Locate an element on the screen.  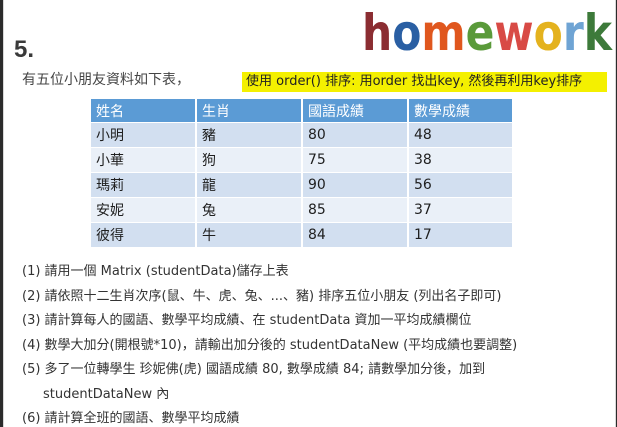
table-row: 安妮 兔 85 37 is located at coordinates (302, 210).